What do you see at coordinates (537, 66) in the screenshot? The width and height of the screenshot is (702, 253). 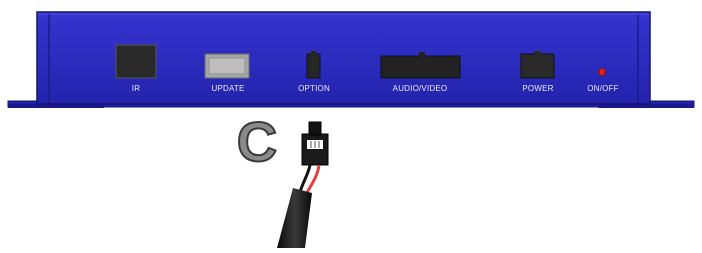 I see `power-port` at bounding box center [537, 66].